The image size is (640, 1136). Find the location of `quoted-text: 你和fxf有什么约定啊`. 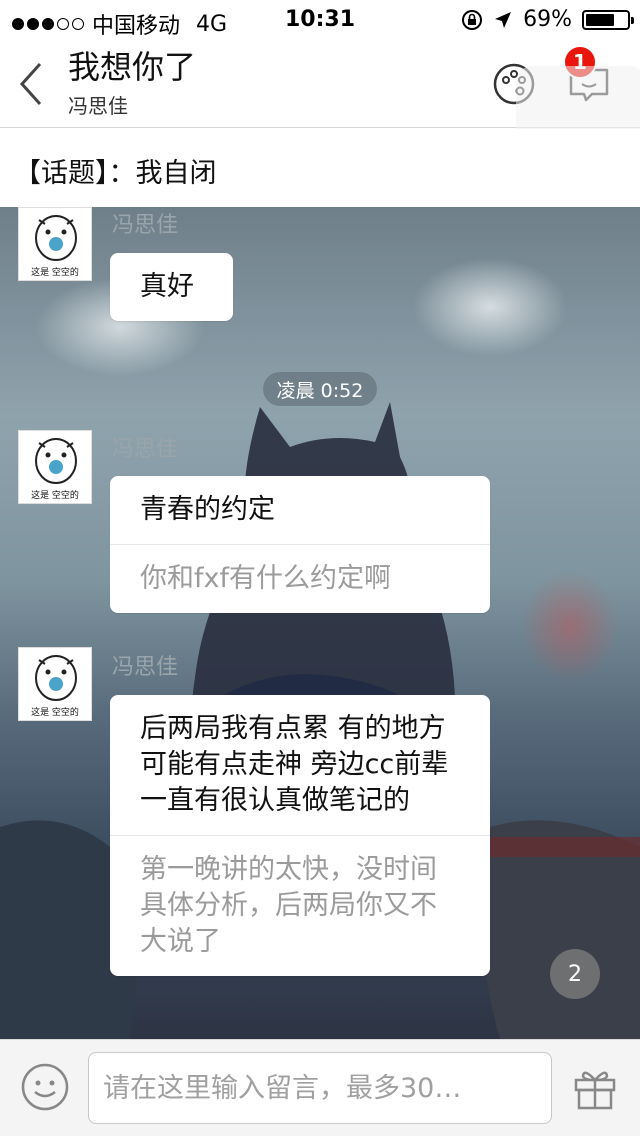

quoted-text: 你和fxf有什么约定啊 is located at coordinates (300, 578).